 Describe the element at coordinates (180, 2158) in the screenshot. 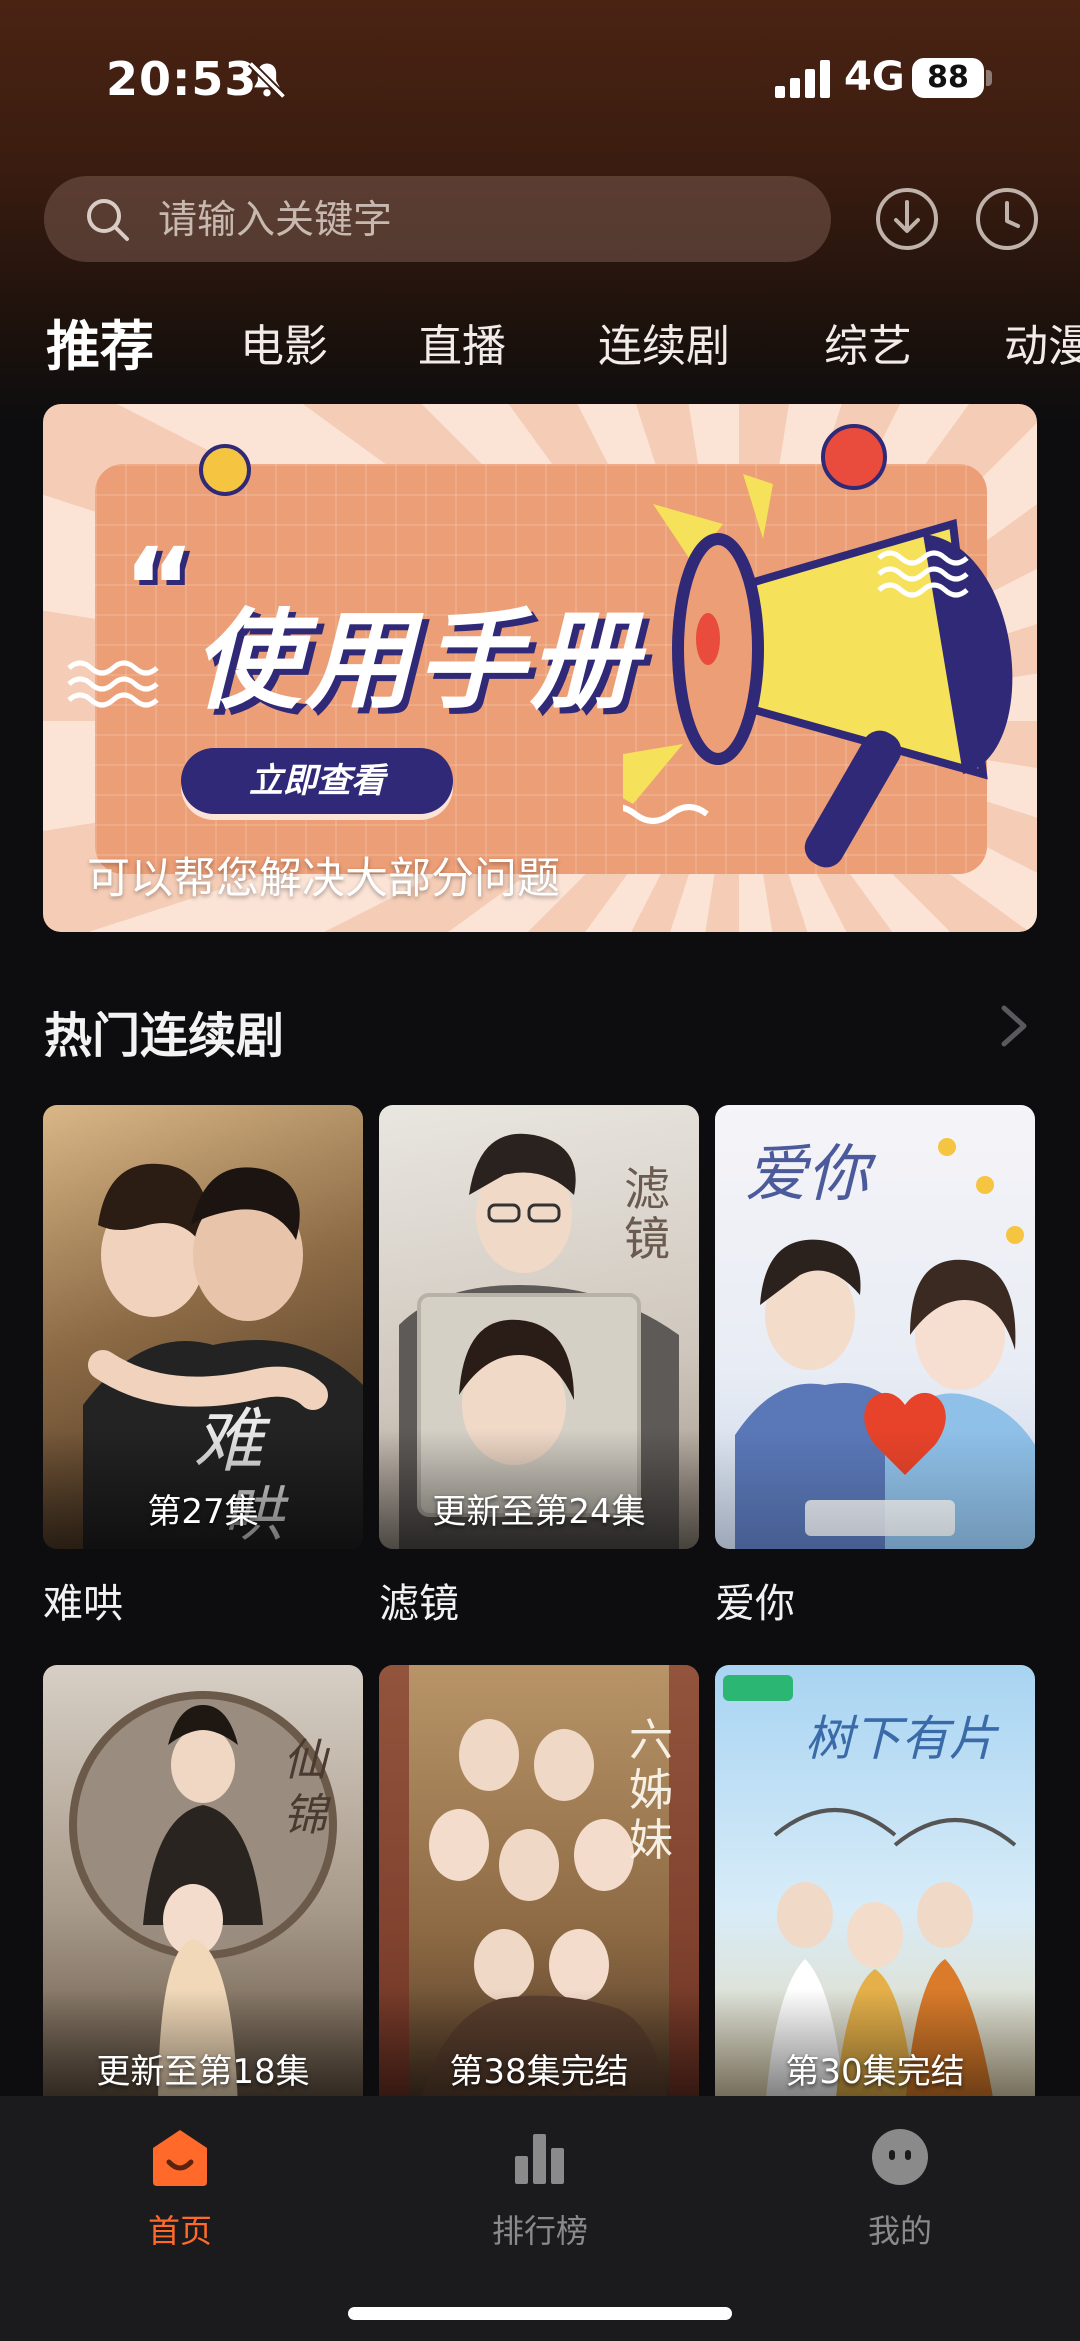

I see `home-icon` at that location.